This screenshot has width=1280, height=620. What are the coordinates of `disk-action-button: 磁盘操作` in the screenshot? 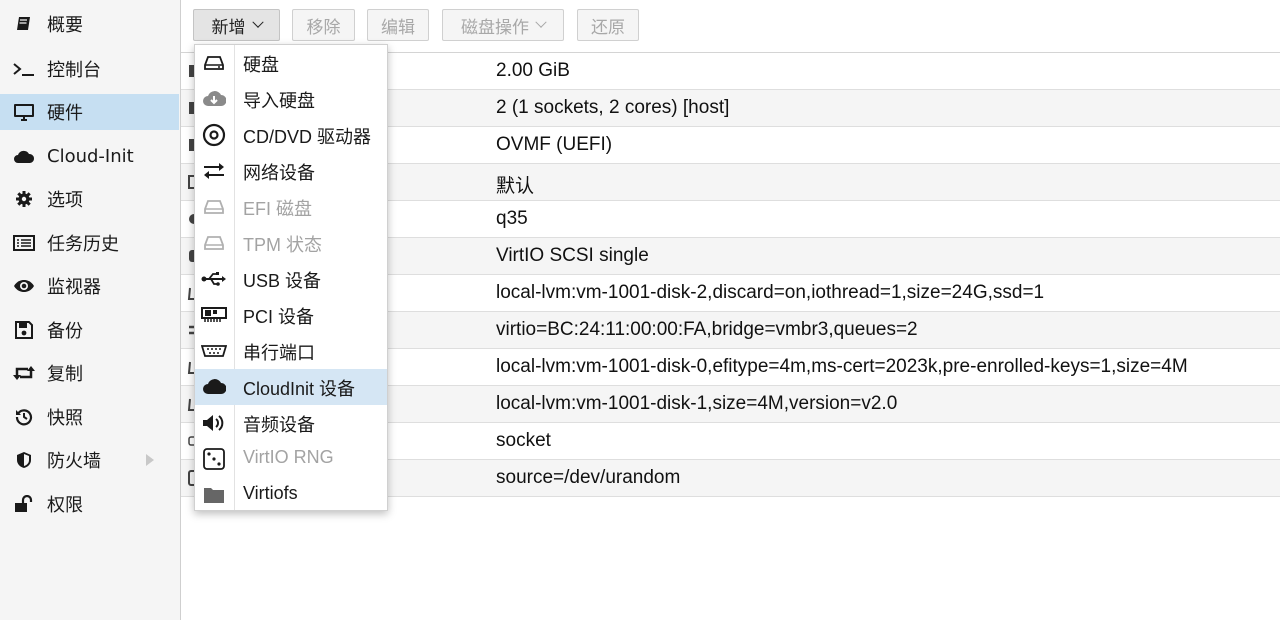 It's located at (503, 25).